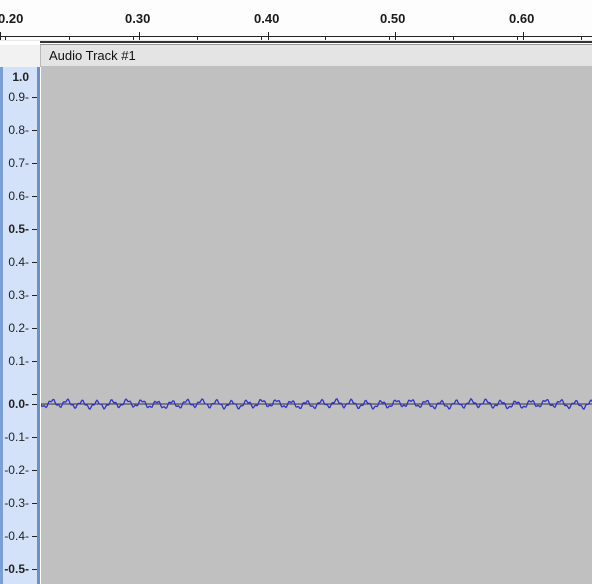 This screenshot has width=592, height=584. What do you see at coordinates (20, 77) in the screenshot?
I see `amp-label: 1.0` at bounding box center [20, 77].